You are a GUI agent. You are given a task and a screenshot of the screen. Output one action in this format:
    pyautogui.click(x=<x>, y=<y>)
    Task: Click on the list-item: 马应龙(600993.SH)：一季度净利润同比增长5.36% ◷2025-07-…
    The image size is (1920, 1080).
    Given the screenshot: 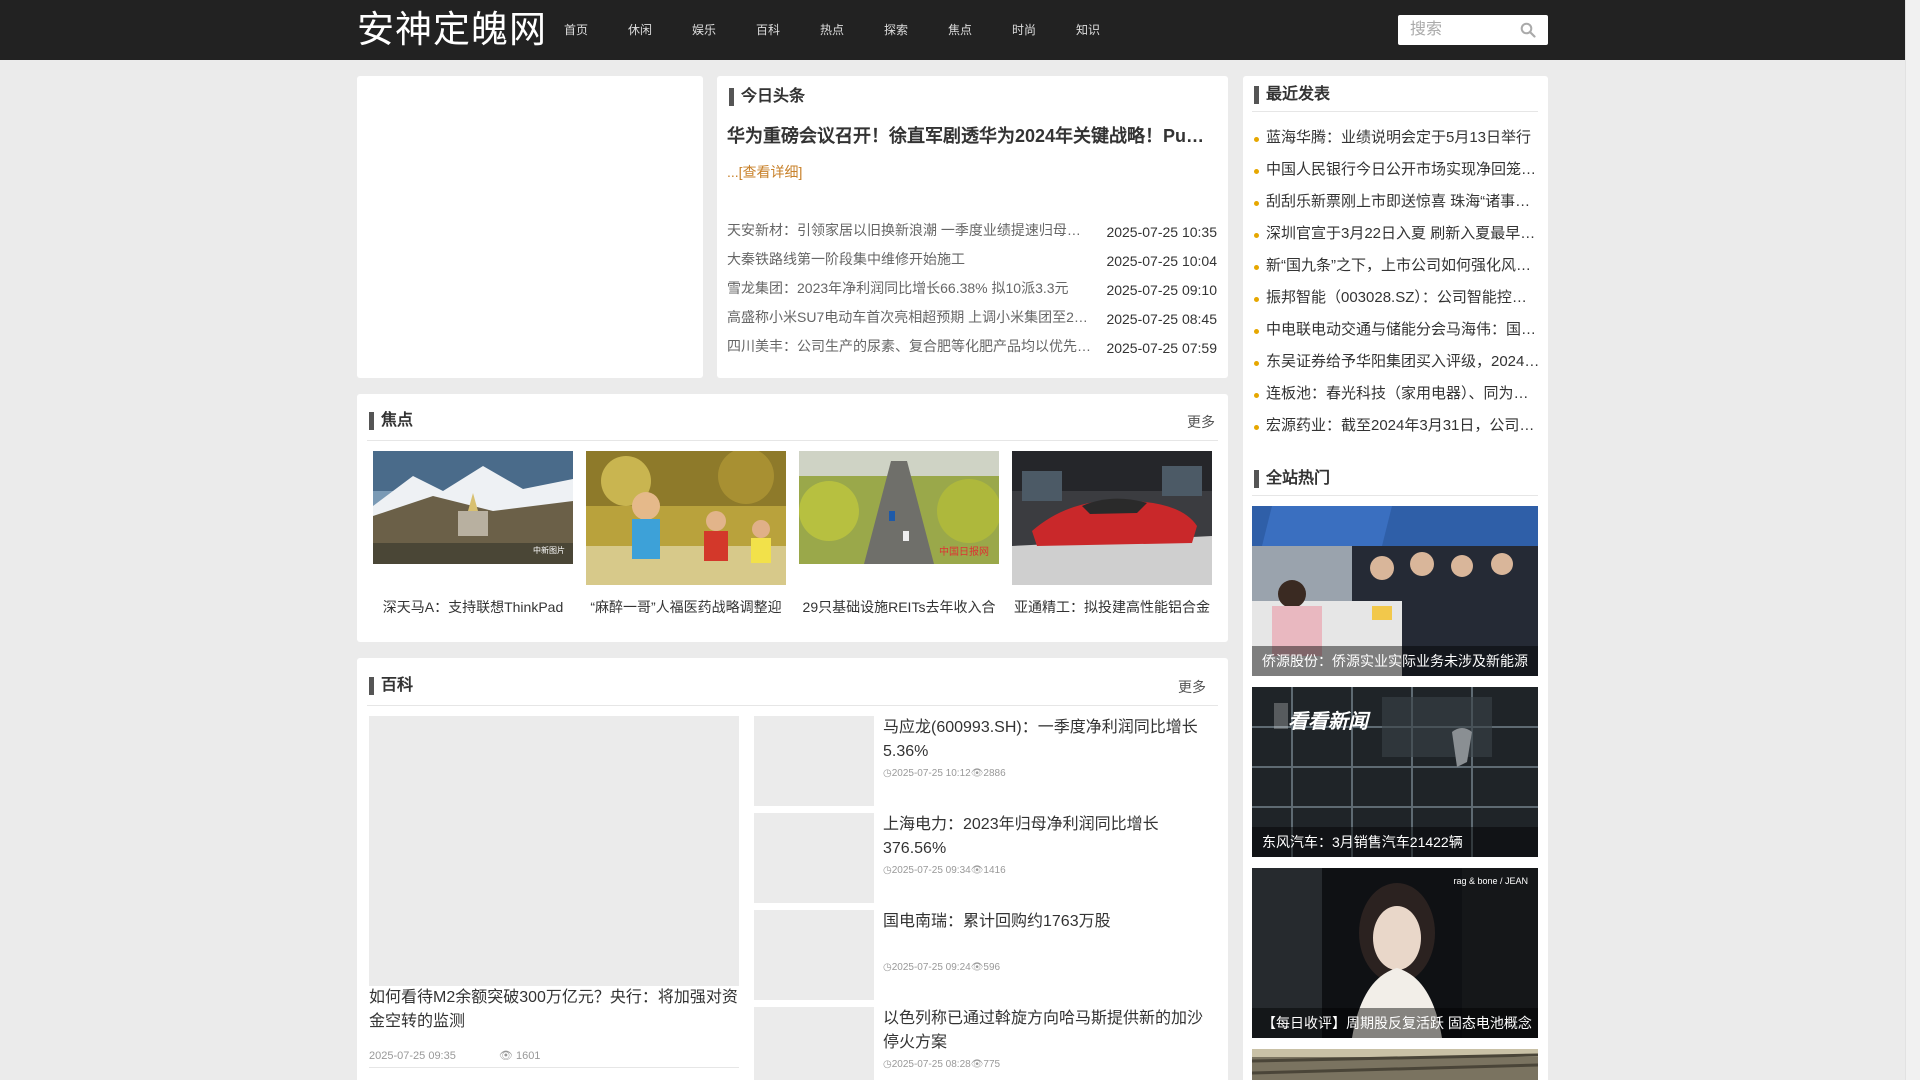 What is the action you would take?
    pyautogui.click(x=984, y=761)
    